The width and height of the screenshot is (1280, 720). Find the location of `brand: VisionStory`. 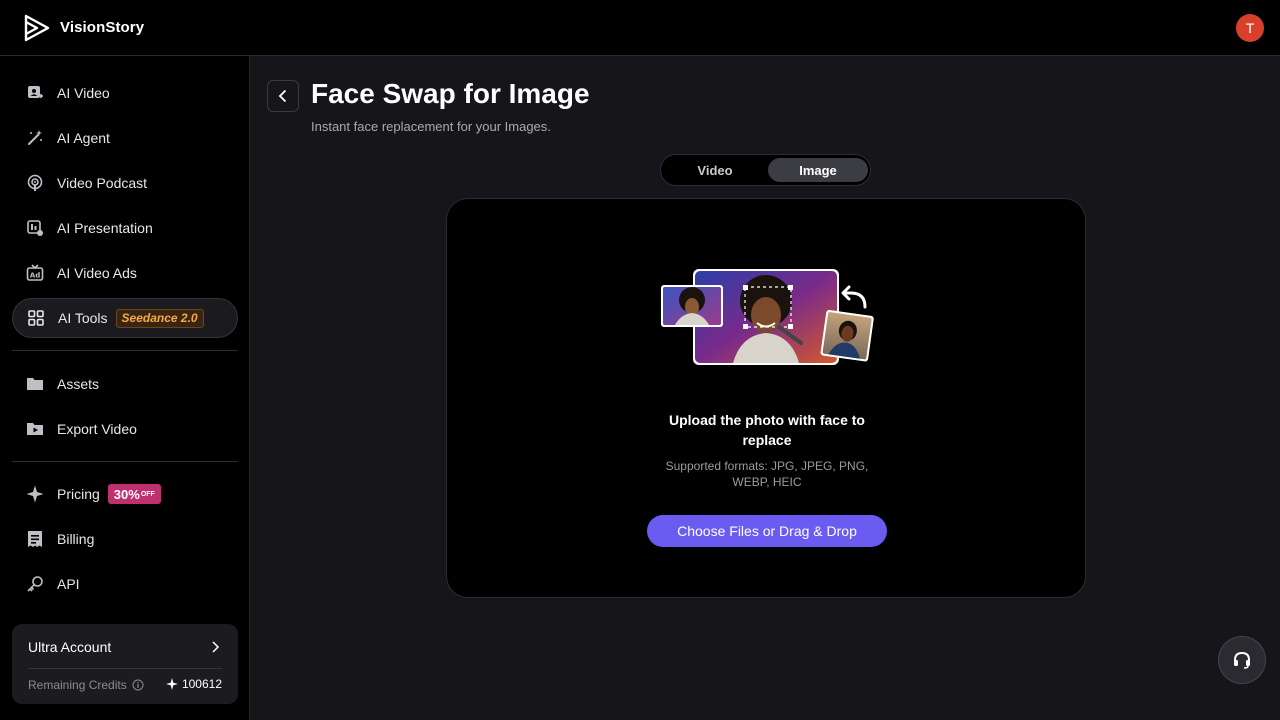

brand: VisionStory is located at coordinates (84, 28).